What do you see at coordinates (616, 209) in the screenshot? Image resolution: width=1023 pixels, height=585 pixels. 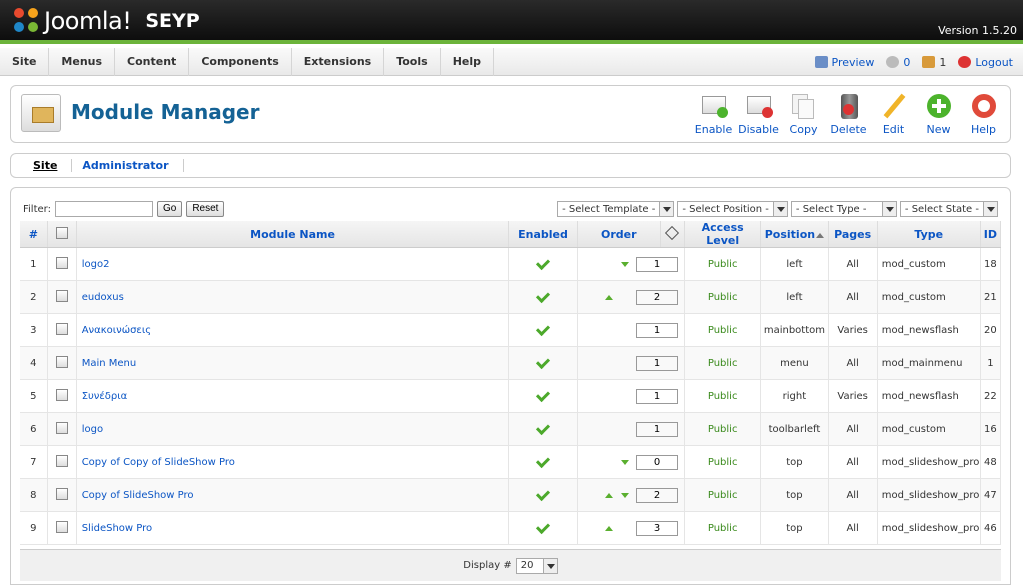 I see `template-select: - Select Template -` at bounding box center [616, 209].